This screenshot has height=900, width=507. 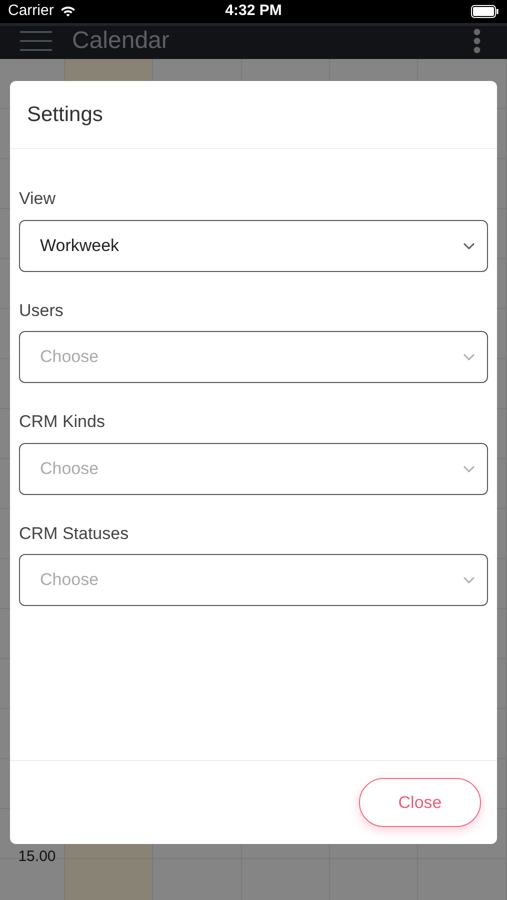 What do you see at coordinates (68, 11) in the screenshot?
I see `wifi-icon` at bounding box center [68, 11].